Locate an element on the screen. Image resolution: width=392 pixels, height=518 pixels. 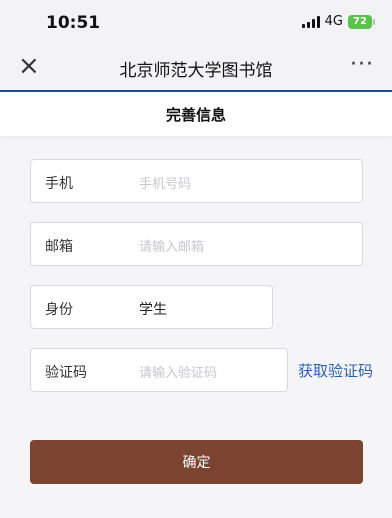
status-time: 10:51 is located at coordinates (73, 23).